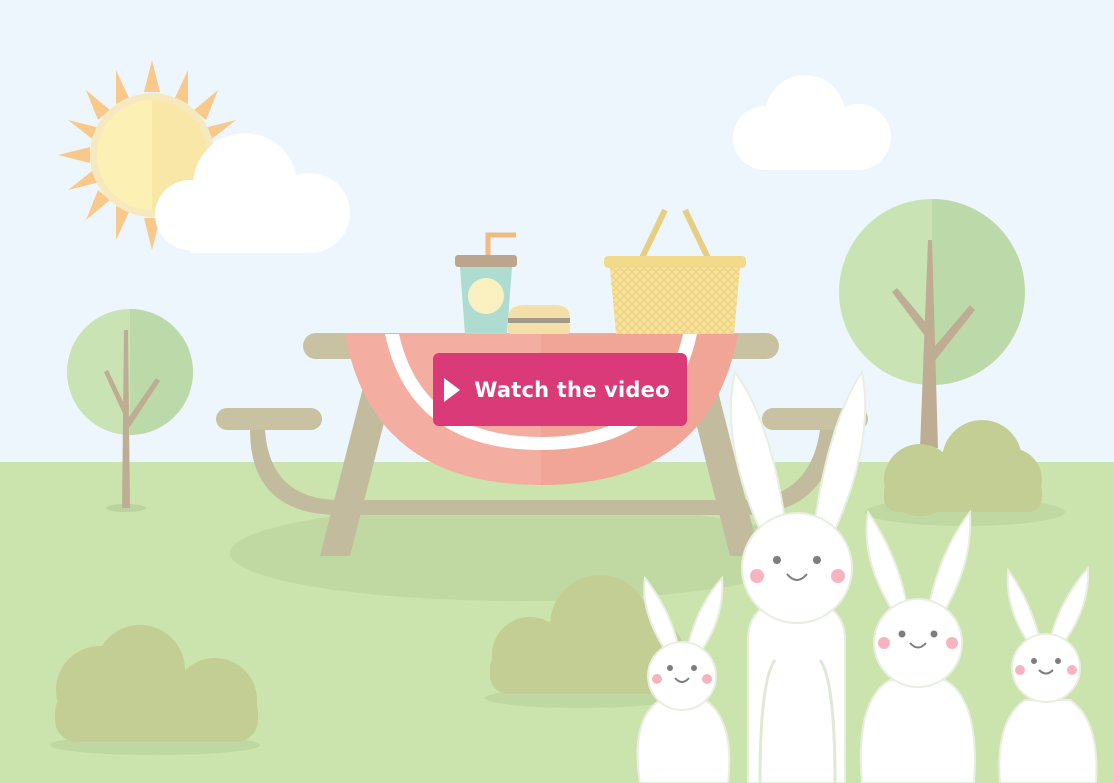  What do you see at coordinates (572, 389) in the screenshot?
I see `watch-video-label: Watch the video` at bounding box center [572, 389].